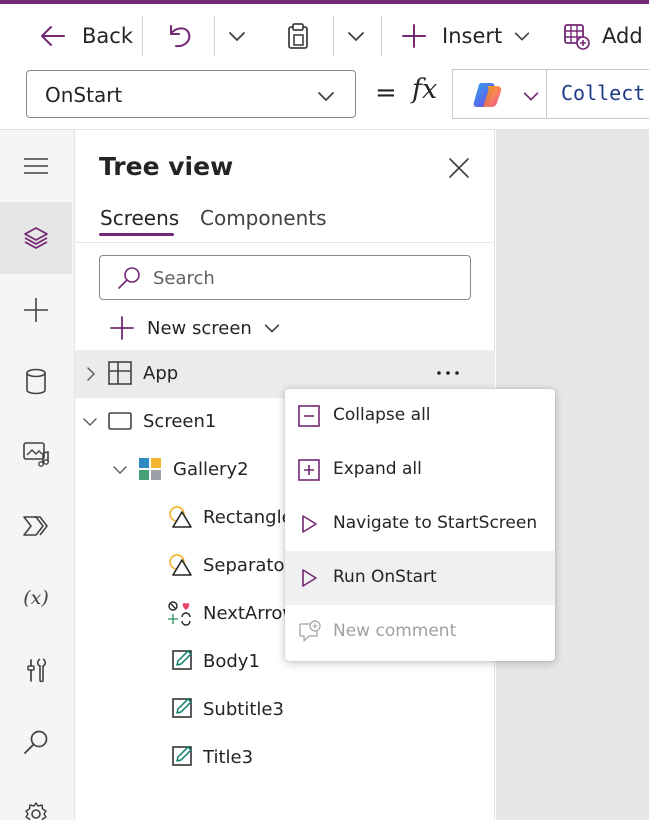 The height and width of the screenshot is (820, 649). Describe the element at coordinates (53, 36) in the screenshot. I see `arrow-left-icon` at that location.